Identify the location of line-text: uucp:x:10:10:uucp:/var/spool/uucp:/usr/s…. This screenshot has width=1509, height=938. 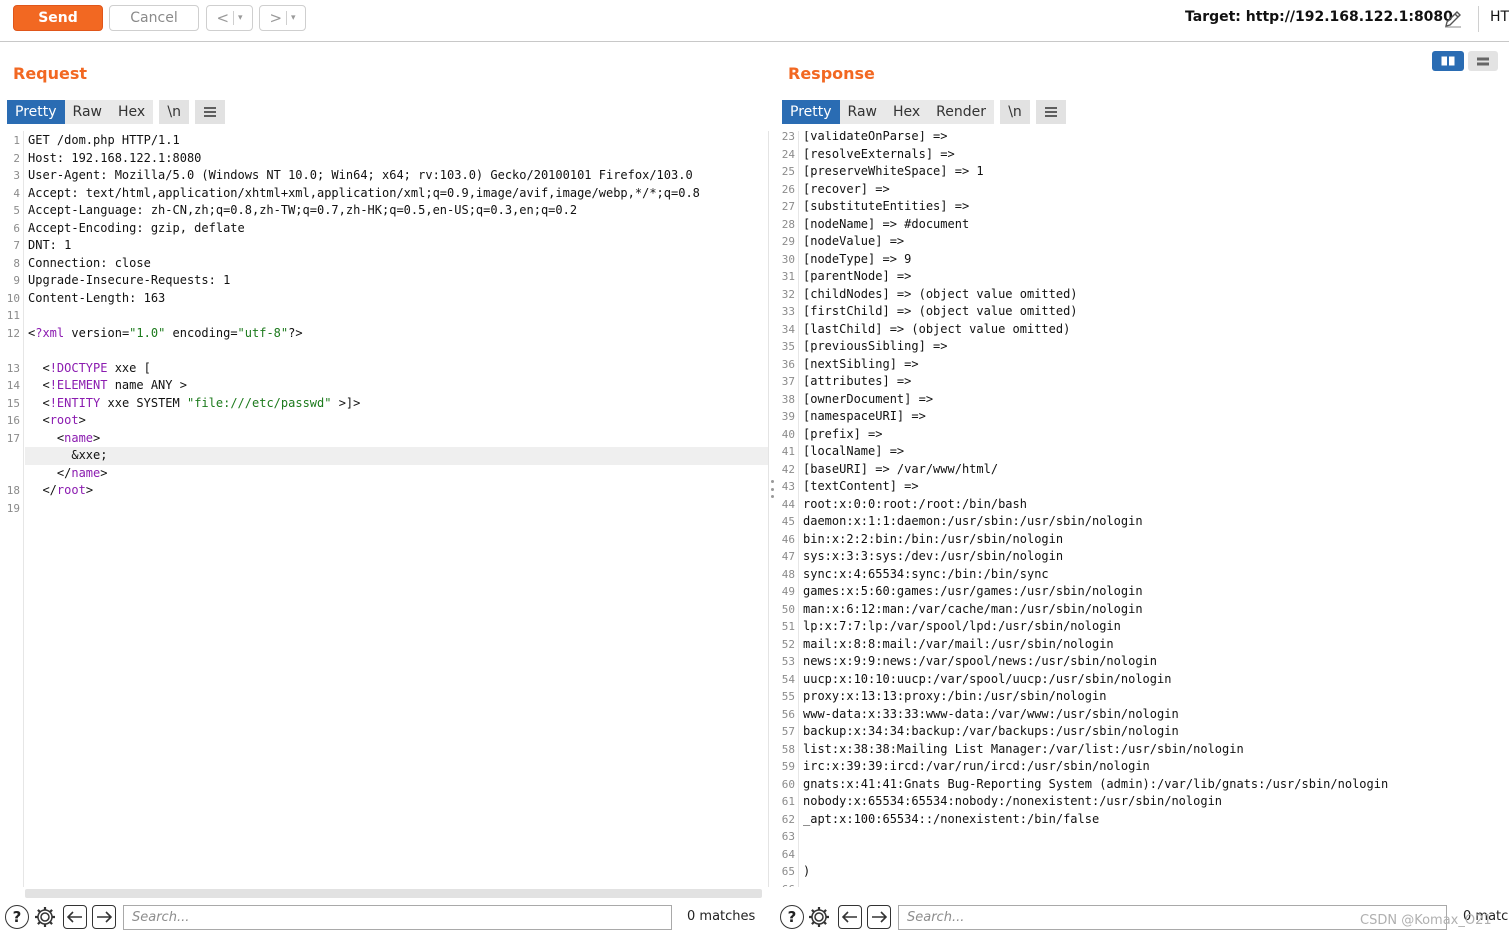
(987, 678).